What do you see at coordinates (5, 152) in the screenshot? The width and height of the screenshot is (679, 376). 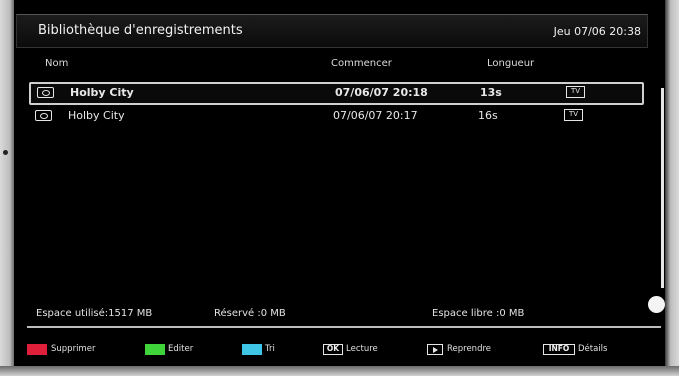 I see `bezel-dot` at bounding box center [5, 152].